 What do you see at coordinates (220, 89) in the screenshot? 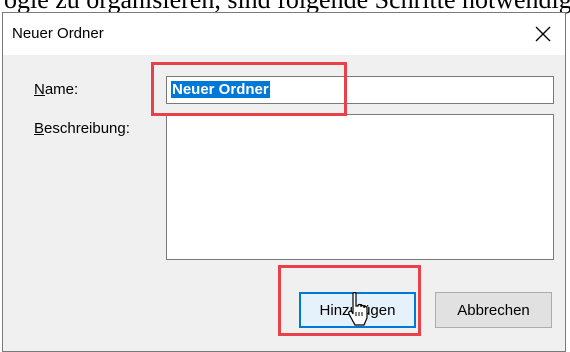
I see `name-field-value: Neuer Ordner` at bounding box center [220, 89].